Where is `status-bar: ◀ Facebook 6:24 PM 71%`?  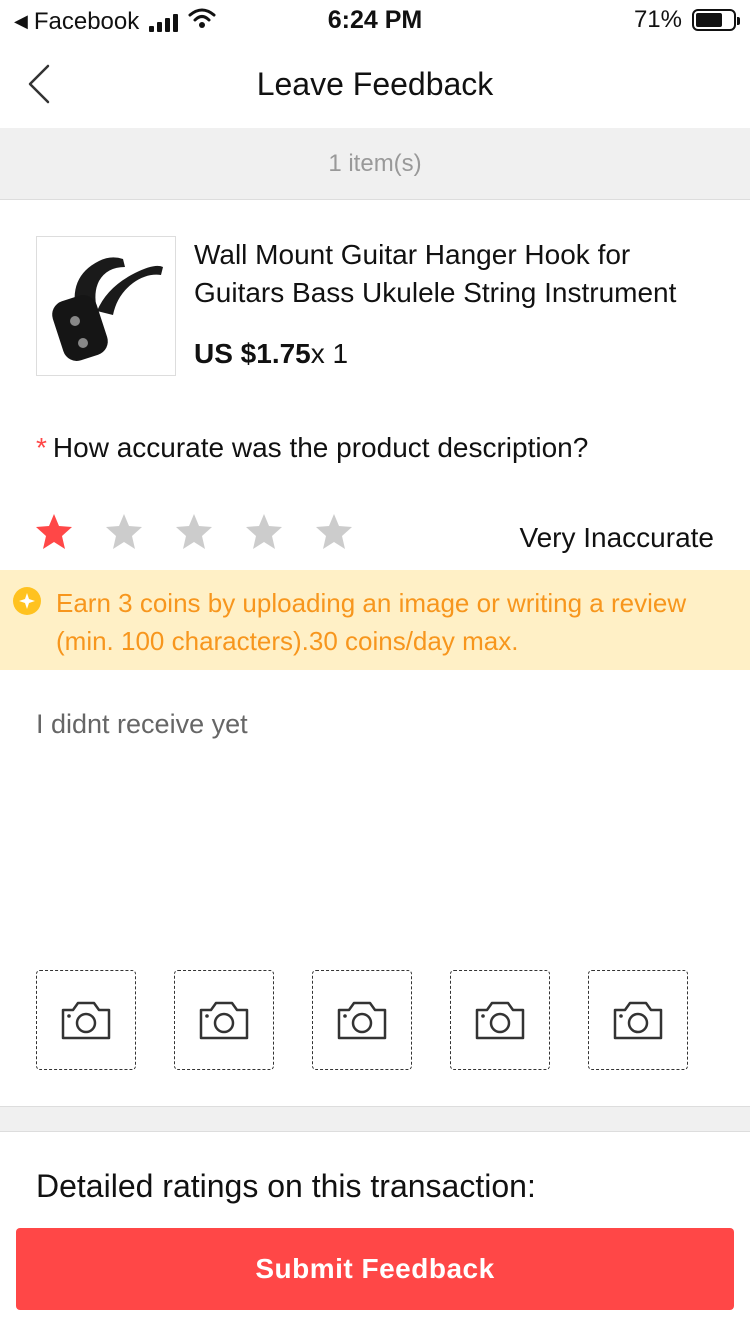 status-bar: ◀ Facebook 6:24 PM 71% is located at coordinates (375, 21).